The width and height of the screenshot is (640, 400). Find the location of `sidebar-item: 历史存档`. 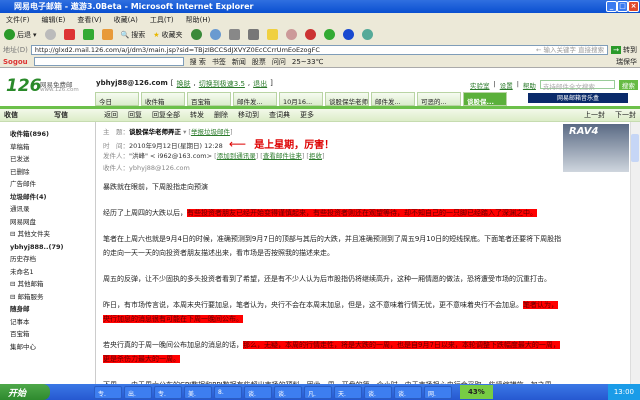

sidebar-item: 历史存档 is located at coordinates (52, 259).